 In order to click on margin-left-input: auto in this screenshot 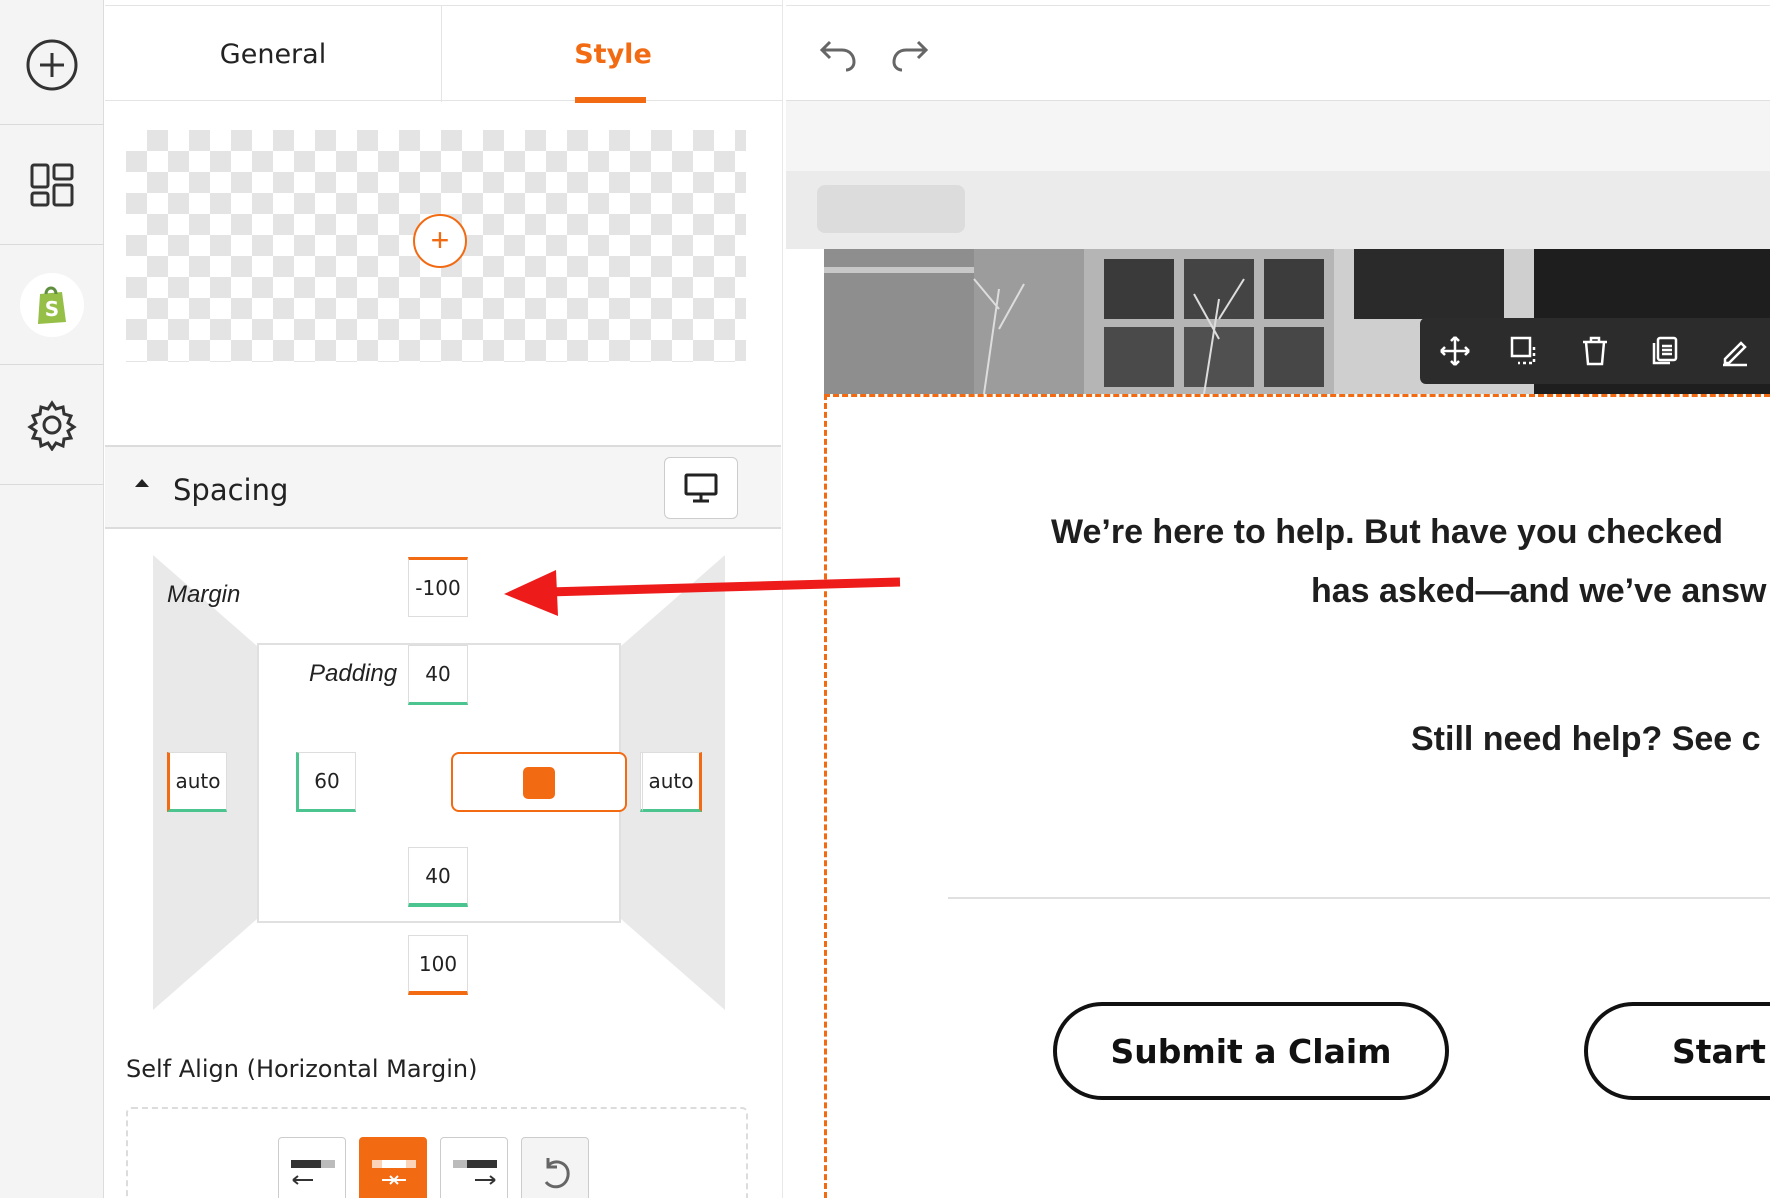, I will do `click(197, 782)`.